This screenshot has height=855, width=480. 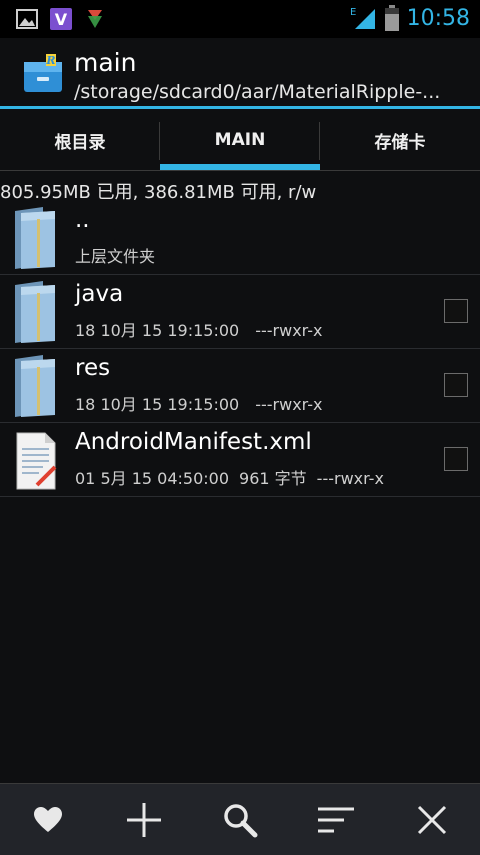 What do you see at coordinates (240, 107) in the screenshot?
I see `title-divider` at bounding box center [240, 107].